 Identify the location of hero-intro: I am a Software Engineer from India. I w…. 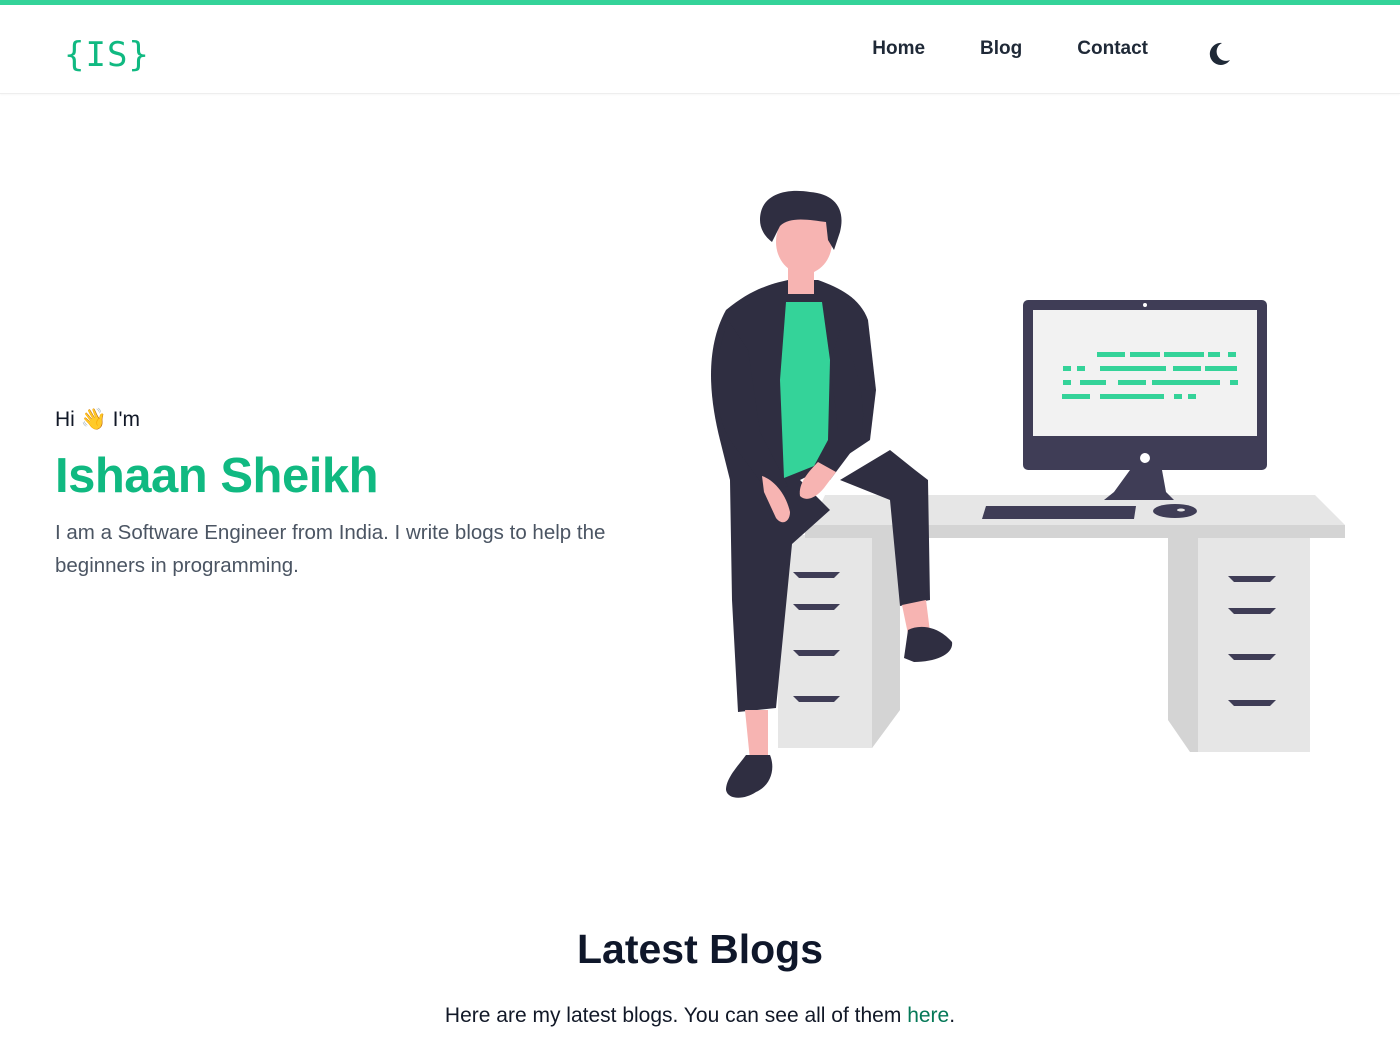
(330, 549).